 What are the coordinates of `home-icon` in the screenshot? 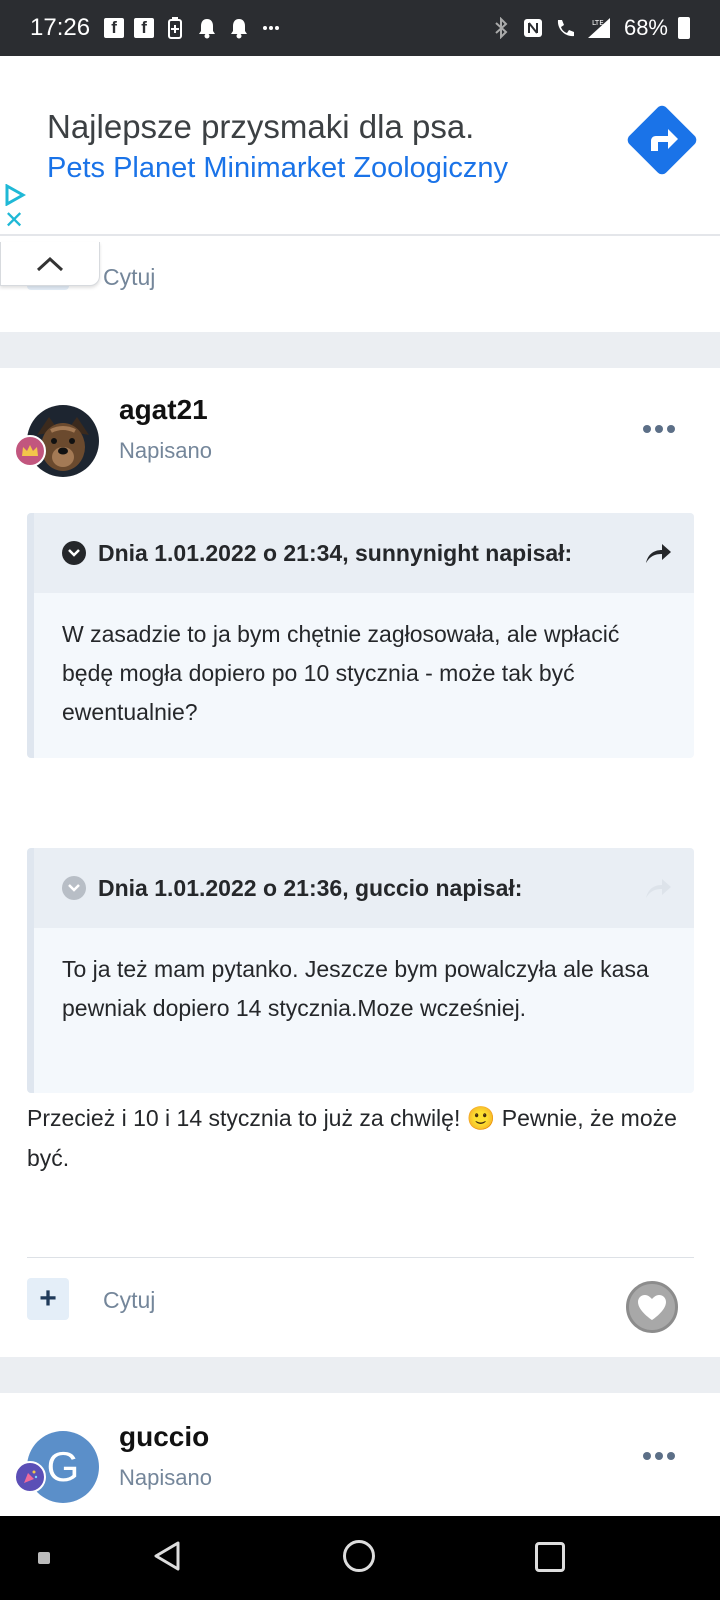 It's located at (359, 1556).